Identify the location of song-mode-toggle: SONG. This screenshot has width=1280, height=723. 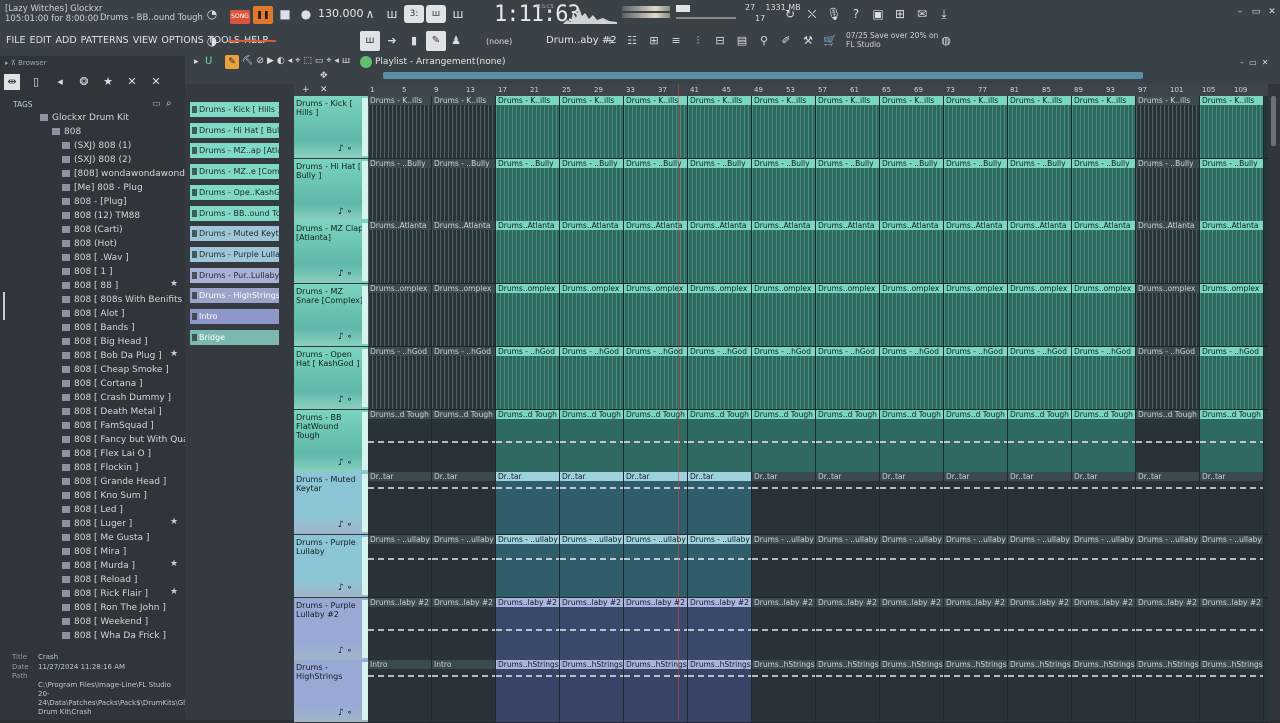
(240, 17).